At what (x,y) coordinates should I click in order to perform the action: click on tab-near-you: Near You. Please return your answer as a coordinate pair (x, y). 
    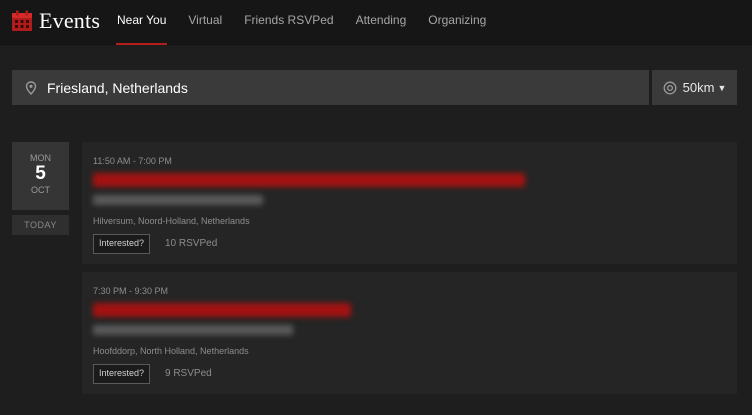
    Looking at the image, I should click on (141, 22).